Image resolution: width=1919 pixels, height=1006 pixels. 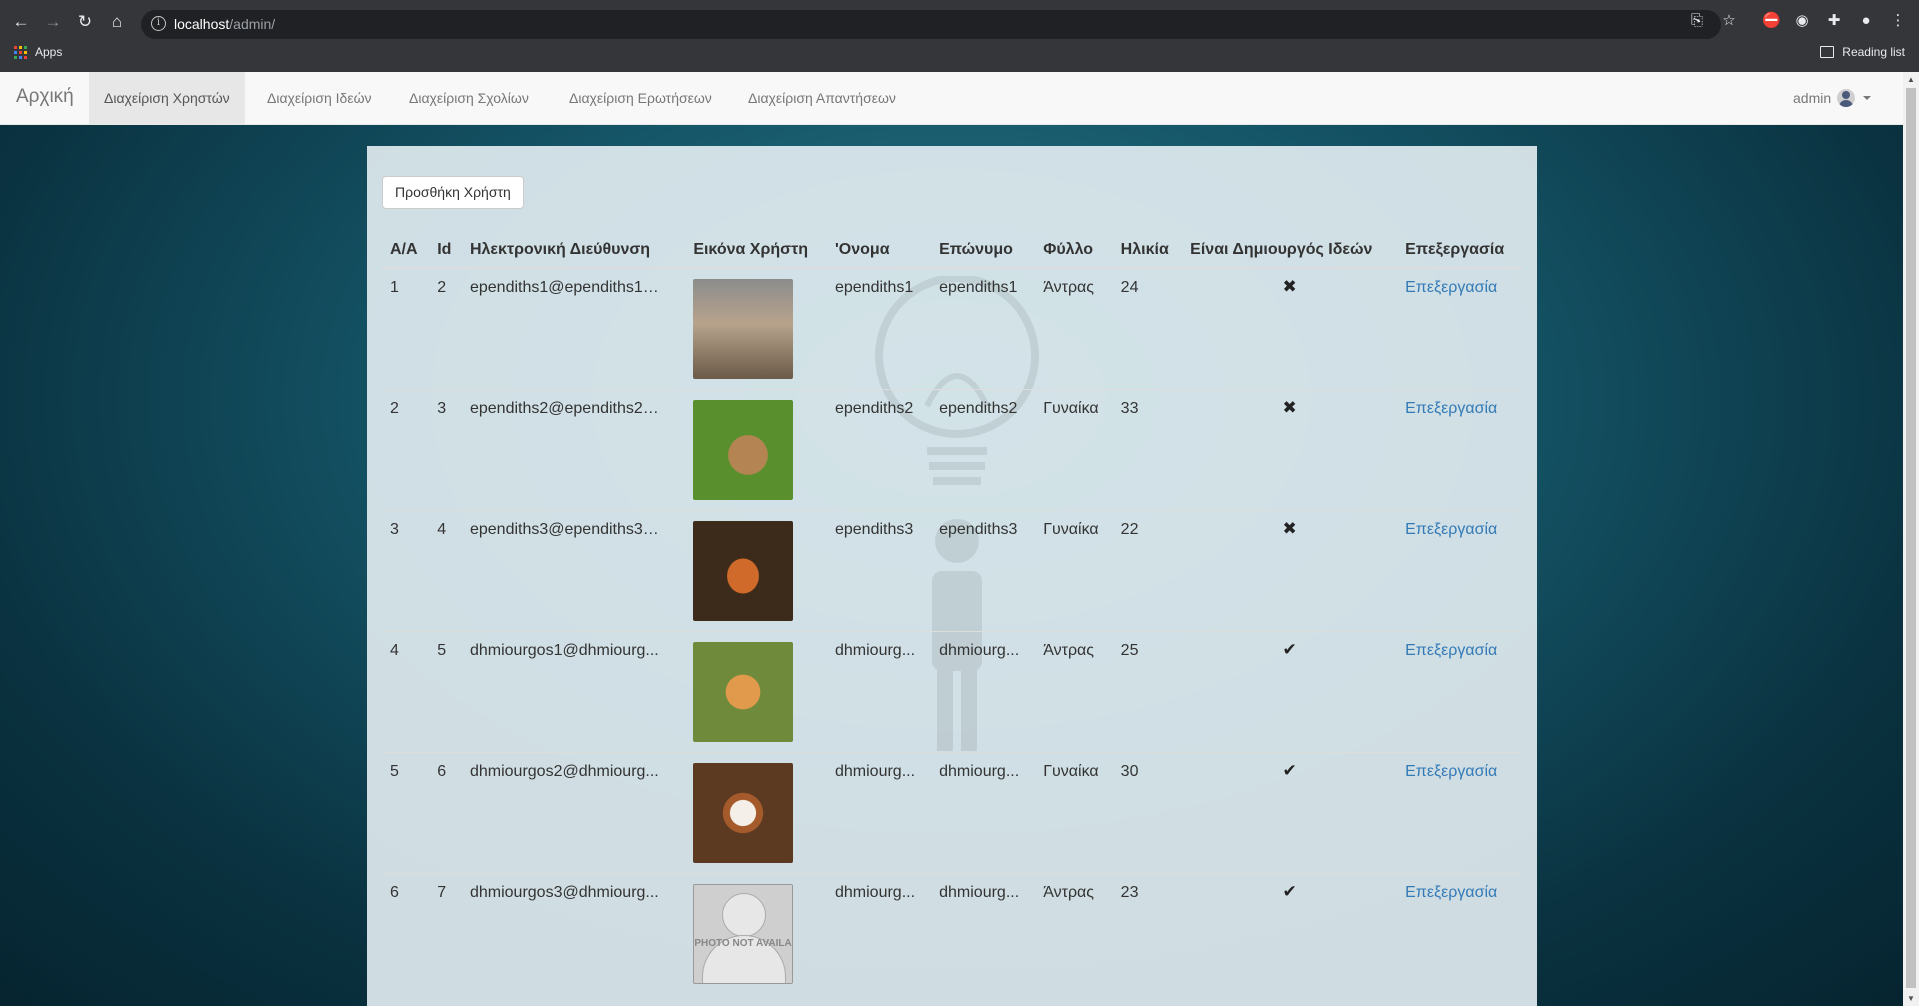 What do you see at coordinates (1697, 21) in the screenshot?
I see `translate-icon: ⎘` at bounding box center [1697, 21].